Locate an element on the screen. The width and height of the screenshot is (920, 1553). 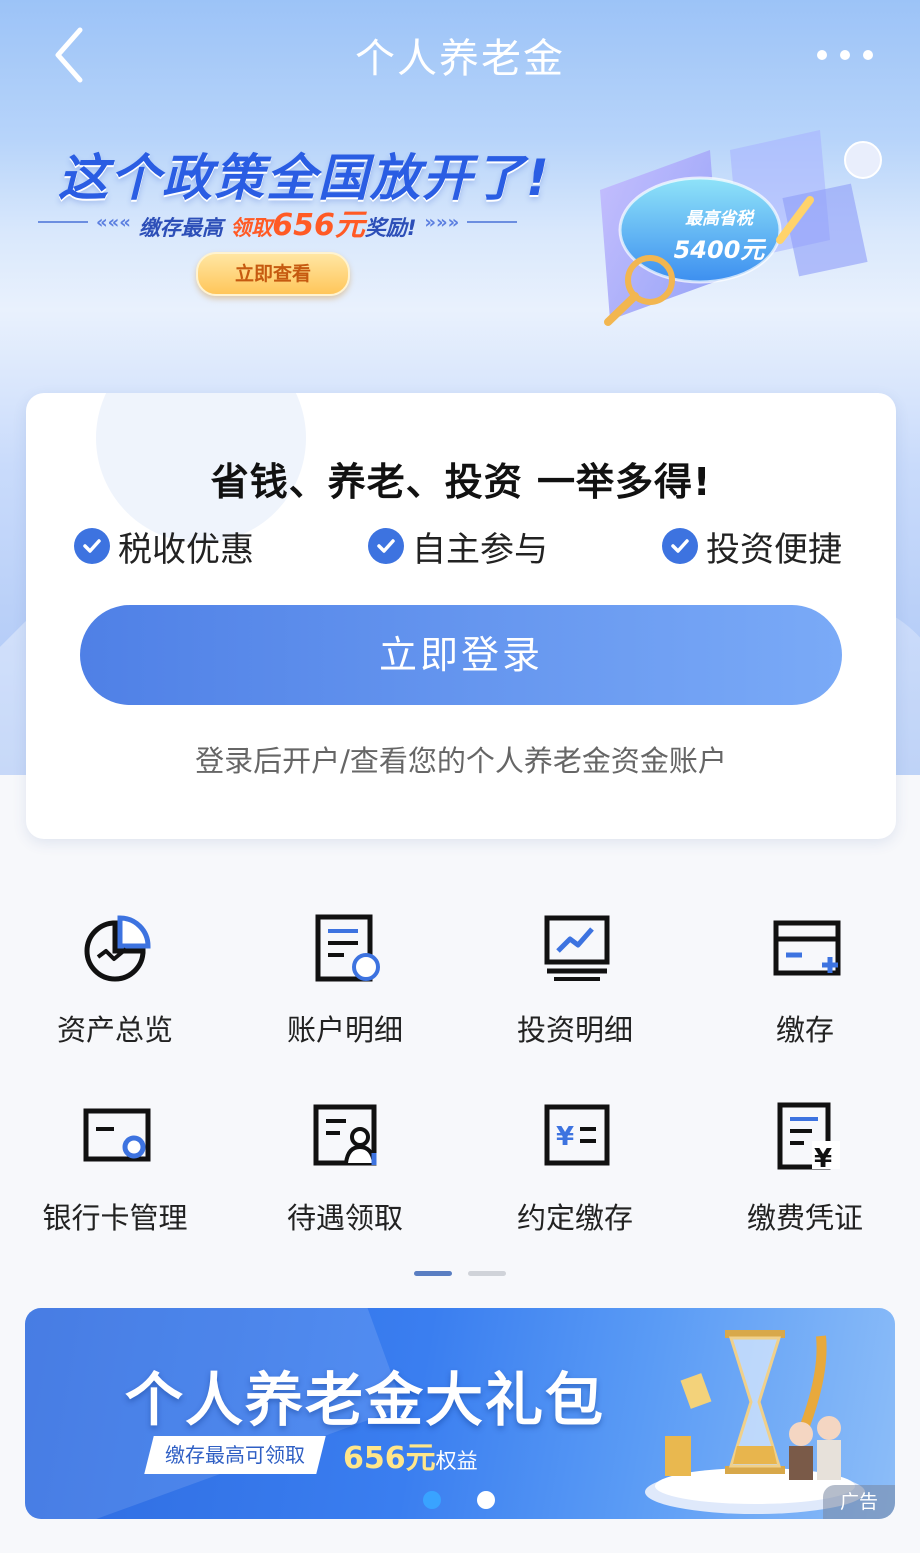
badge-line2: 5400元 is located at coordinates (719, 250).